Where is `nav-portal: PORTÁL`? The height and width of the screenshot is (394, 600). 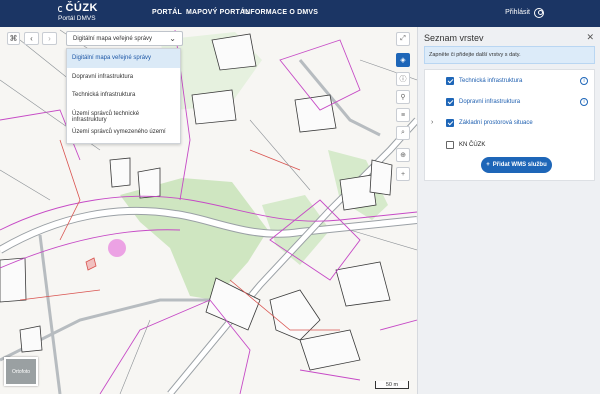 nav-portal: PORTÁL is located at coordinates (167, 12).